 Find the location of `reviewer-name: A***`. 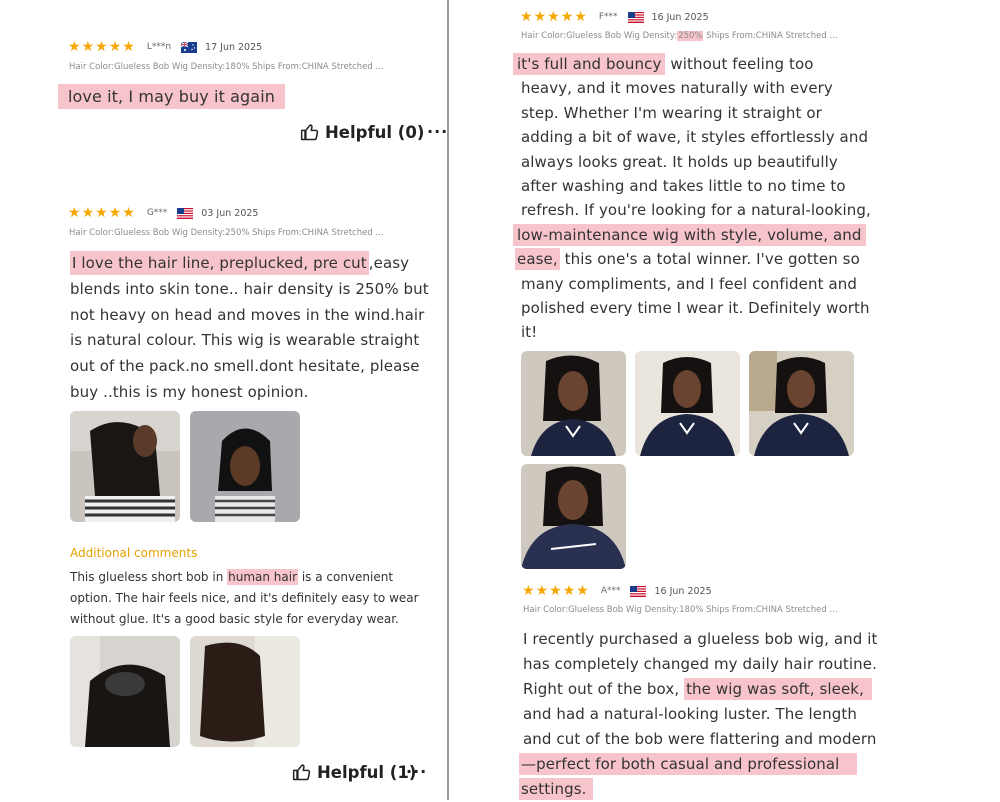

reviewer-name: A*** is located at coordinates (610, 591).